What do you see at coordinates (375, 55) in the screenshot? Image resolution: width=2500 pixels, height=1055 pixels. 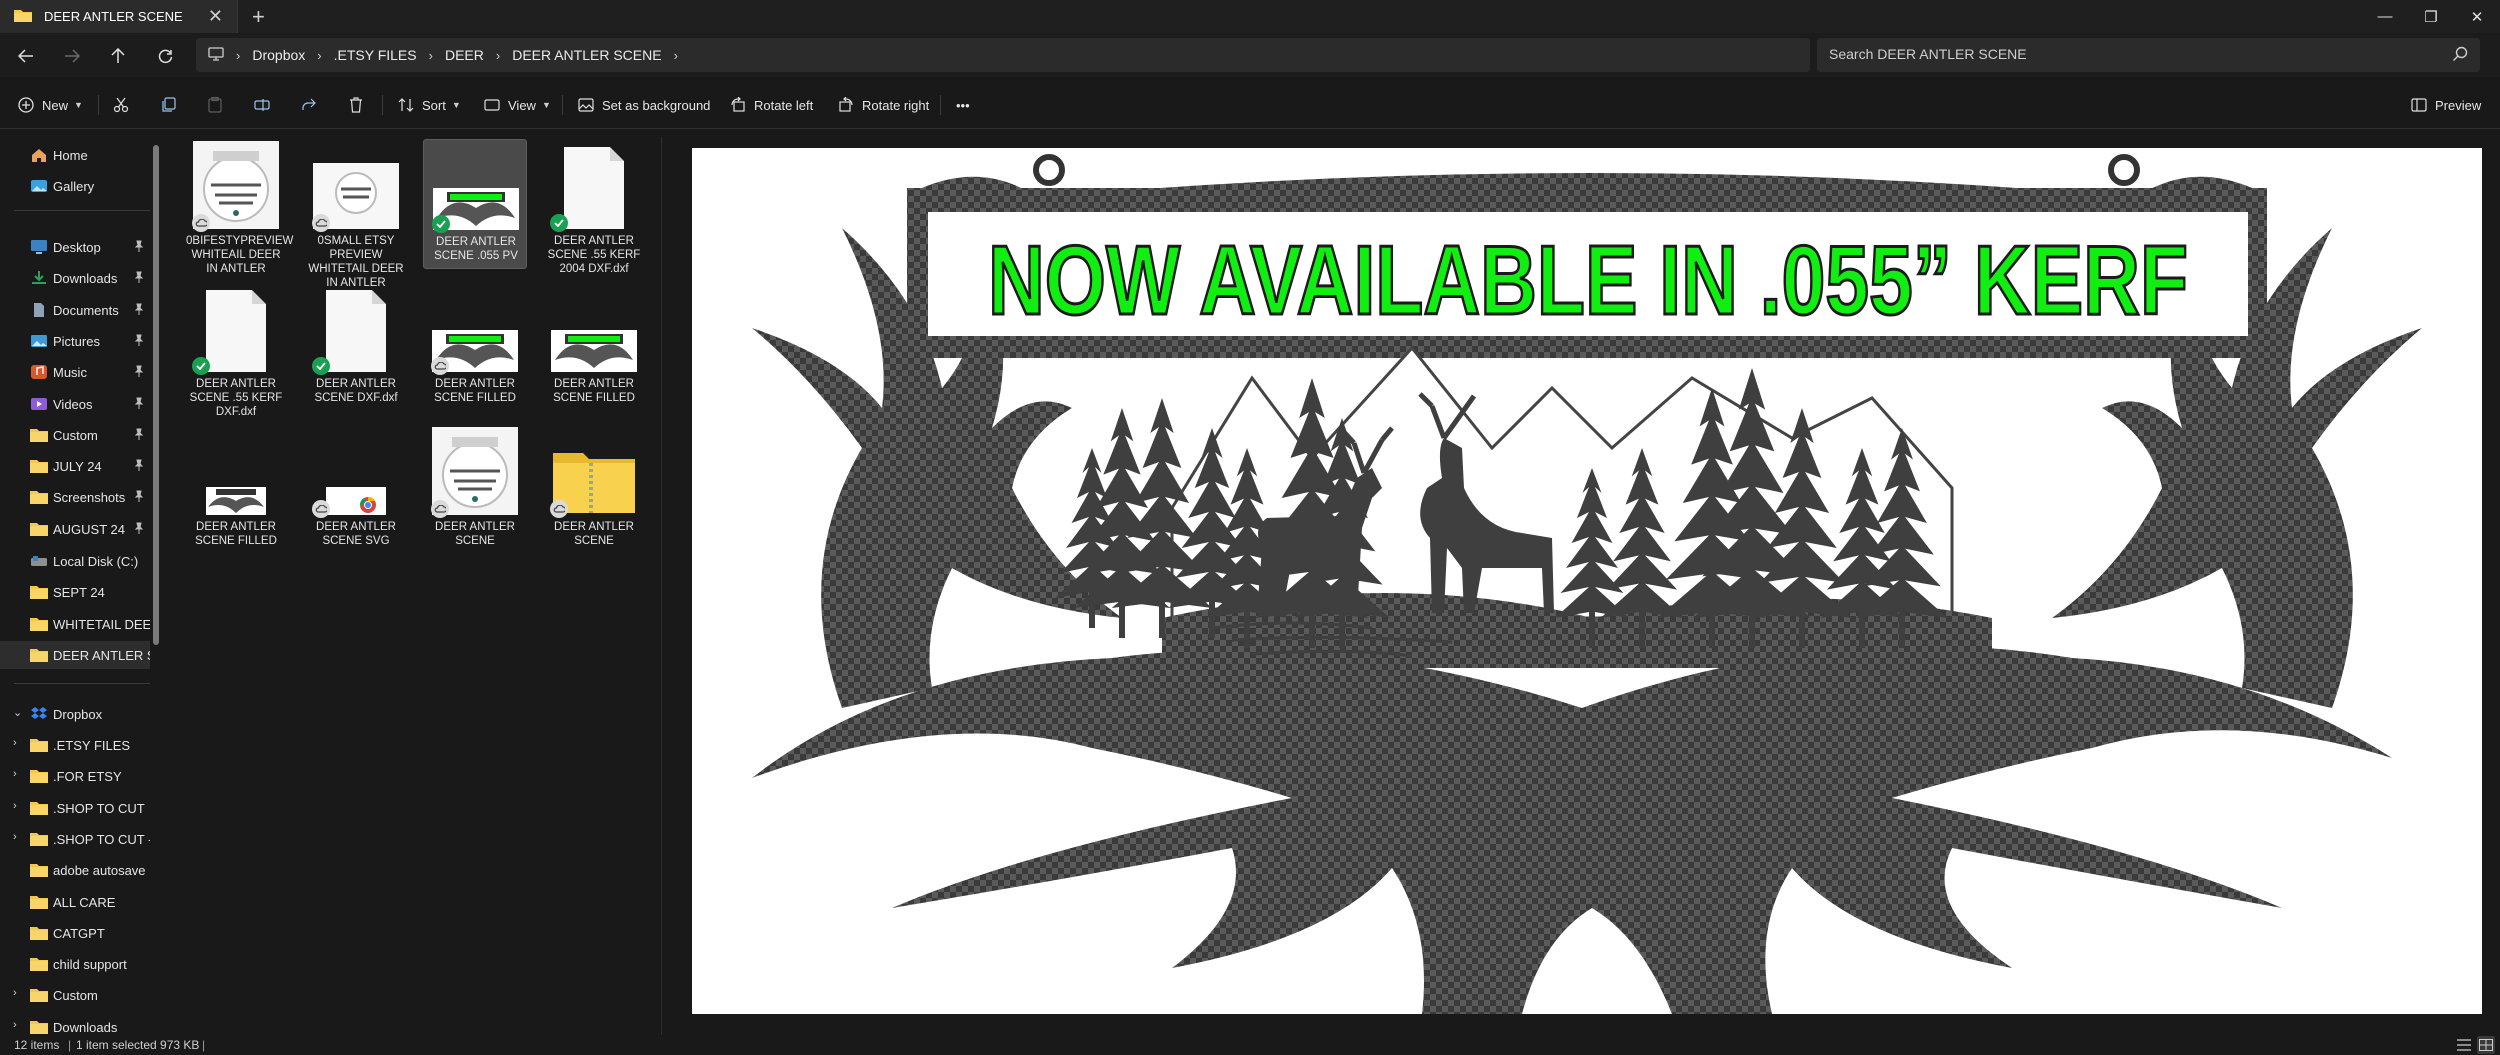 I see `breadcrumb-item-etsy-files: .ETSY FILES` at bounding box center [375, 55].